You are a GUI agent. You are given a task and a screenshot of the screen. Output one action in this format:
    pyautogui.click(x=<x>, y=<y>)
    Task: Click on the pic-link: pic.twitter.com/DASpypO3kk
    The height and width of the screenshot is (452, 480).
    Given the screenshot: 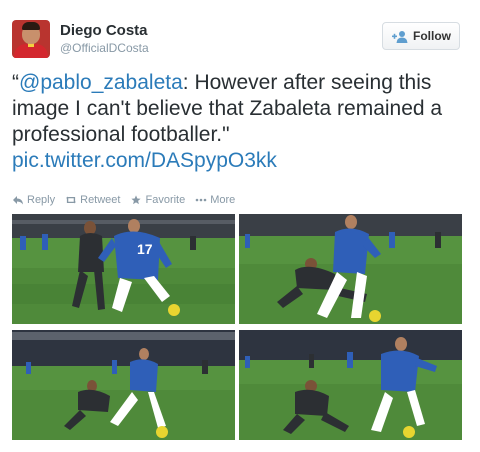 What is the action you would take?
    pyautogui.click(x=144, y=160)
    